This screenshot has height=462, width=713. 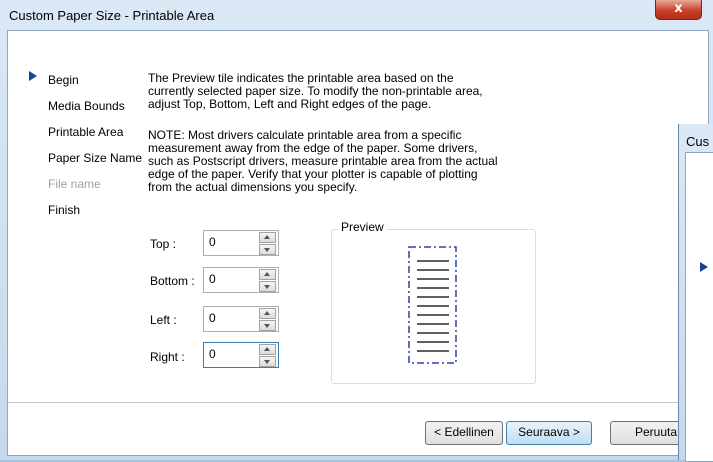 I want to click on bottom-label: Bottom :, so click(x=172, y=281).